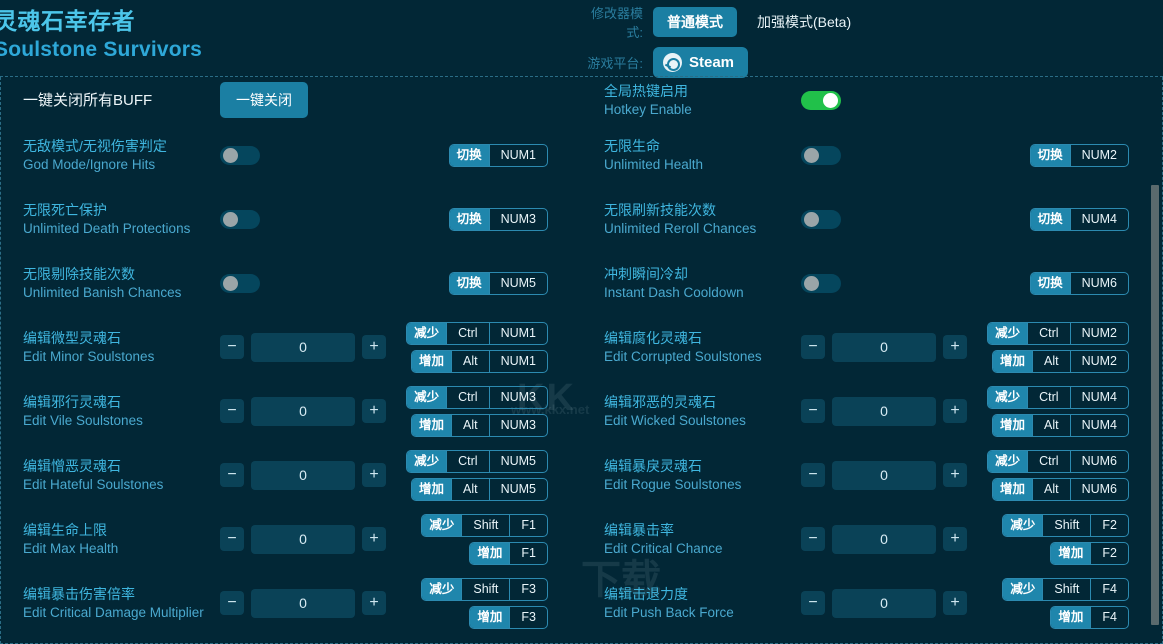 The width and height of the screenshot is (1163, 644). I want to click on hotkey-chip-shift-f4: 减少 Shift F4, so click(1065, 589).